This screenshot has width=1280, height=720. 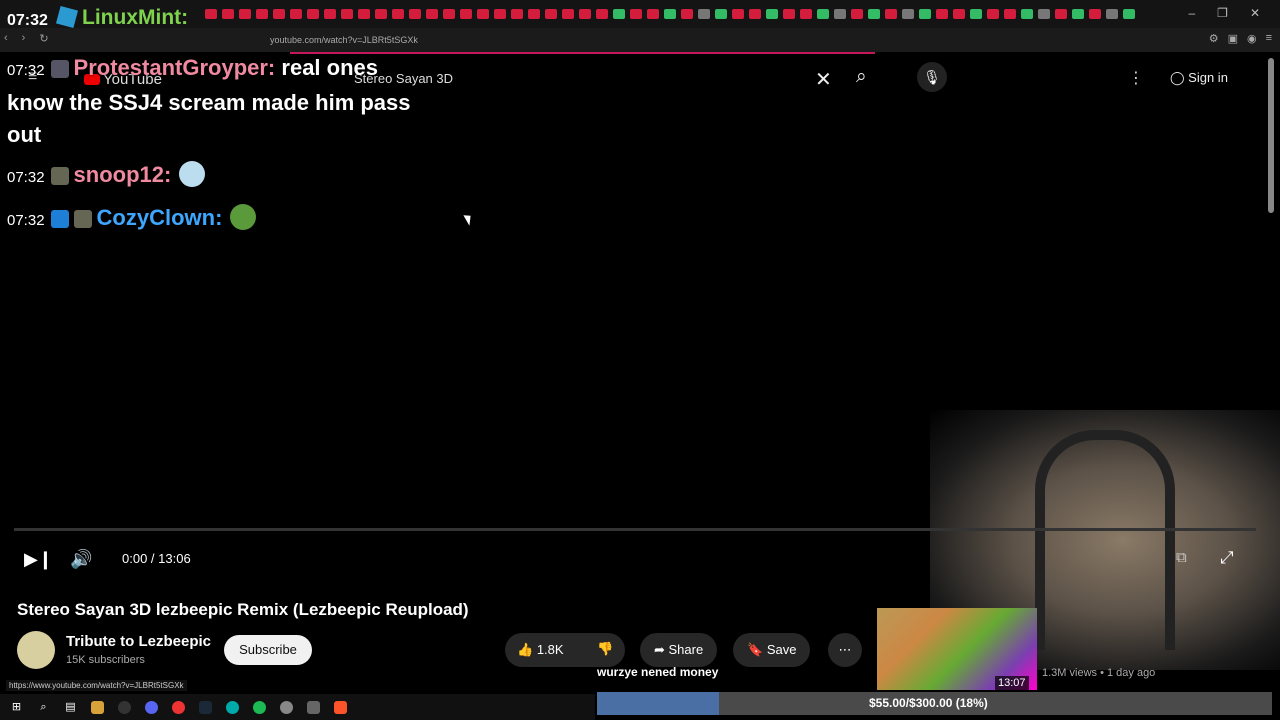 I want to click on video-progress-bar, so click(x=635, y=529).